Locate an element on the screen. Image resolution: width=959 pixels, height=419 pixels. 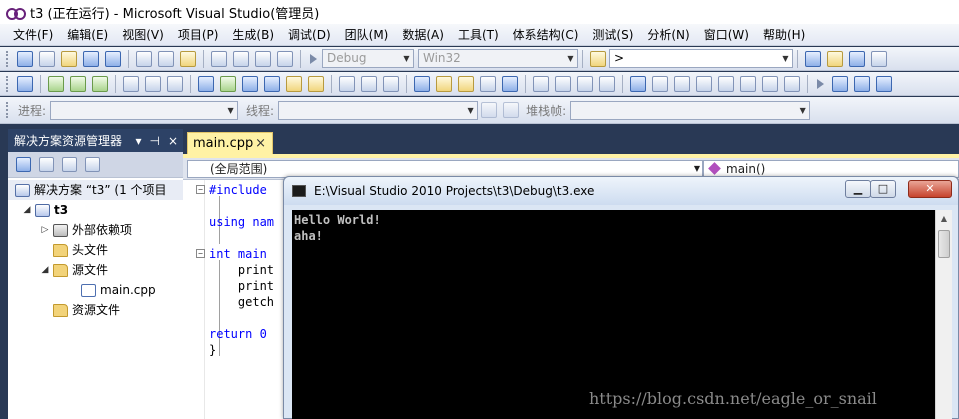
comment-icon is located at coordinates (294, 83).